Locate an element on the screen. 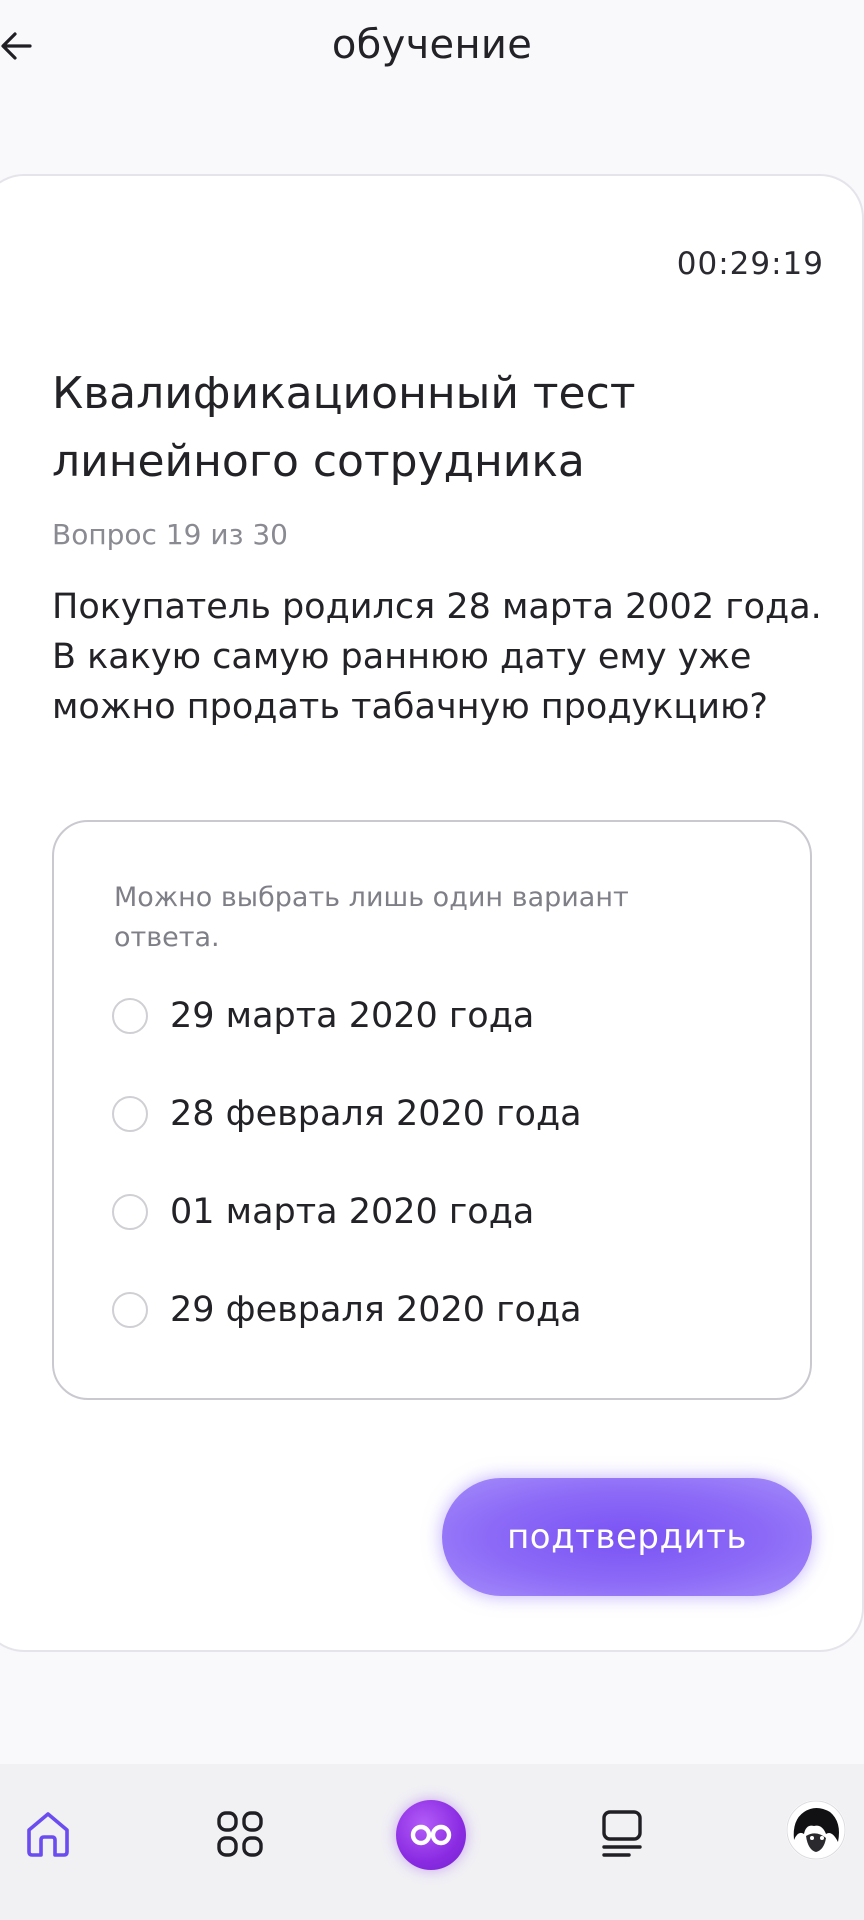 The height and width of the screenshot is (1920, 864). nav-home is located at coordinates (48, 1834).